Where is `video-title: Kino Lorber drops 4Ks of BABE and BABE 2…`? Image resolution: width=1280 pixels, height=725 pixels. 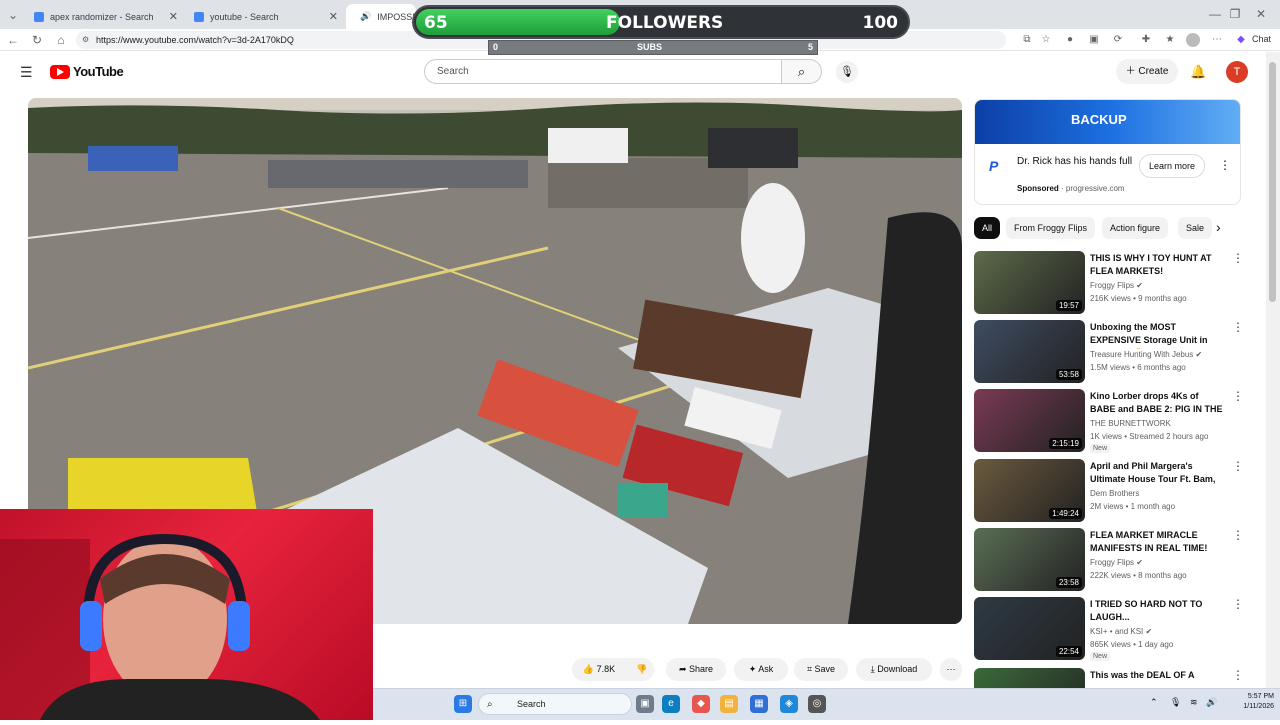
video-title: Kino Lorber drops 4Ks of BABE and BABE 2… is located at coordinates (1157, 404).